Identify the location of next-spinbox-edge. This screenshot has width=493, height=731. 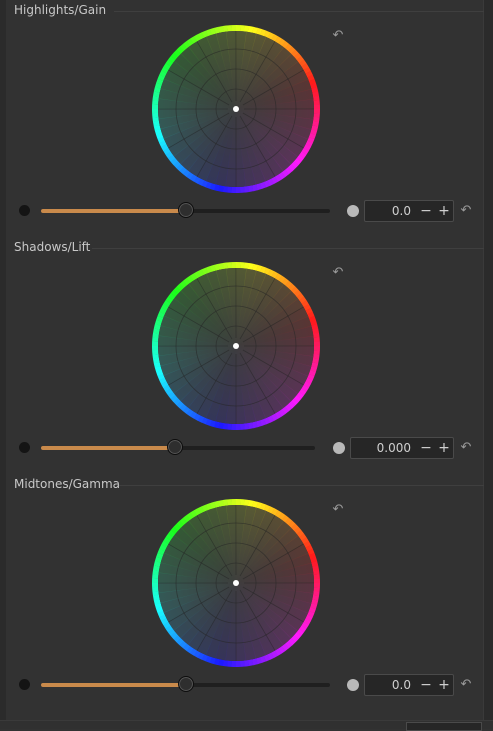
(444, 726).